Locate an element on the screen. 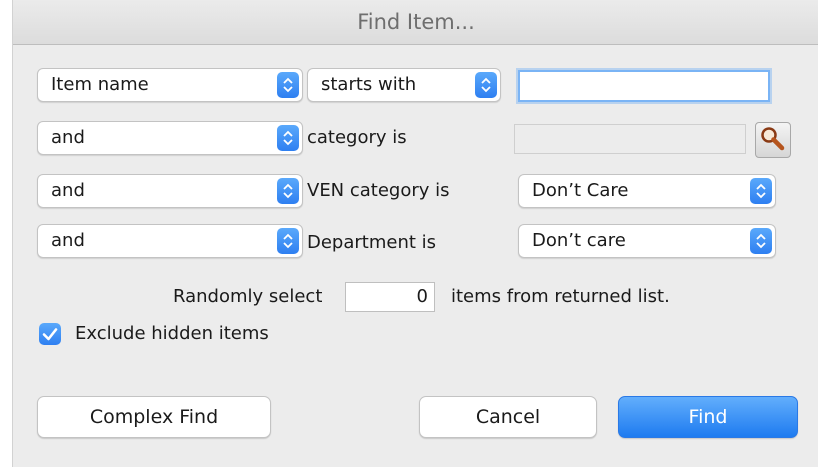 This screenshot has height=467, width=818. operator-select: starts with is located at coordinates (404, 85).